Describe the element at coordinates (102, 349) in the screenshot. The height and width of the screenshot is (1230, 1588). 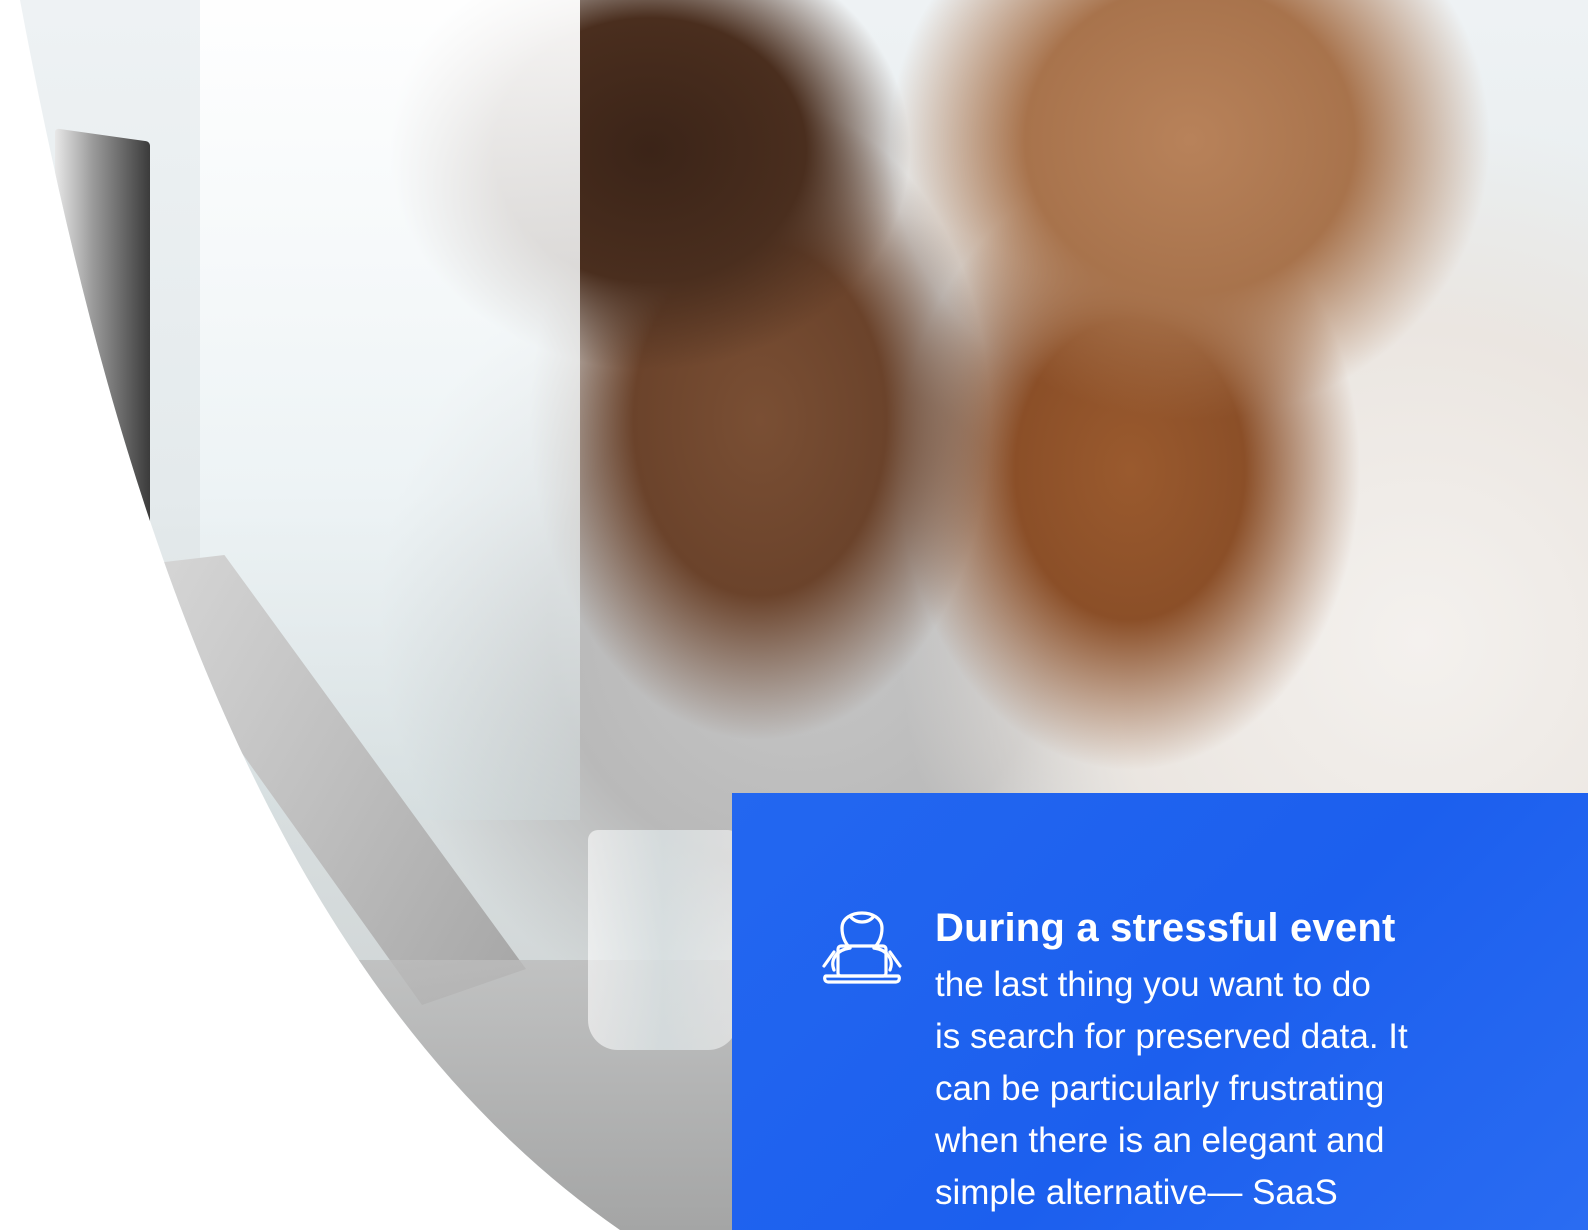
I see `monitor-edge` at that location.